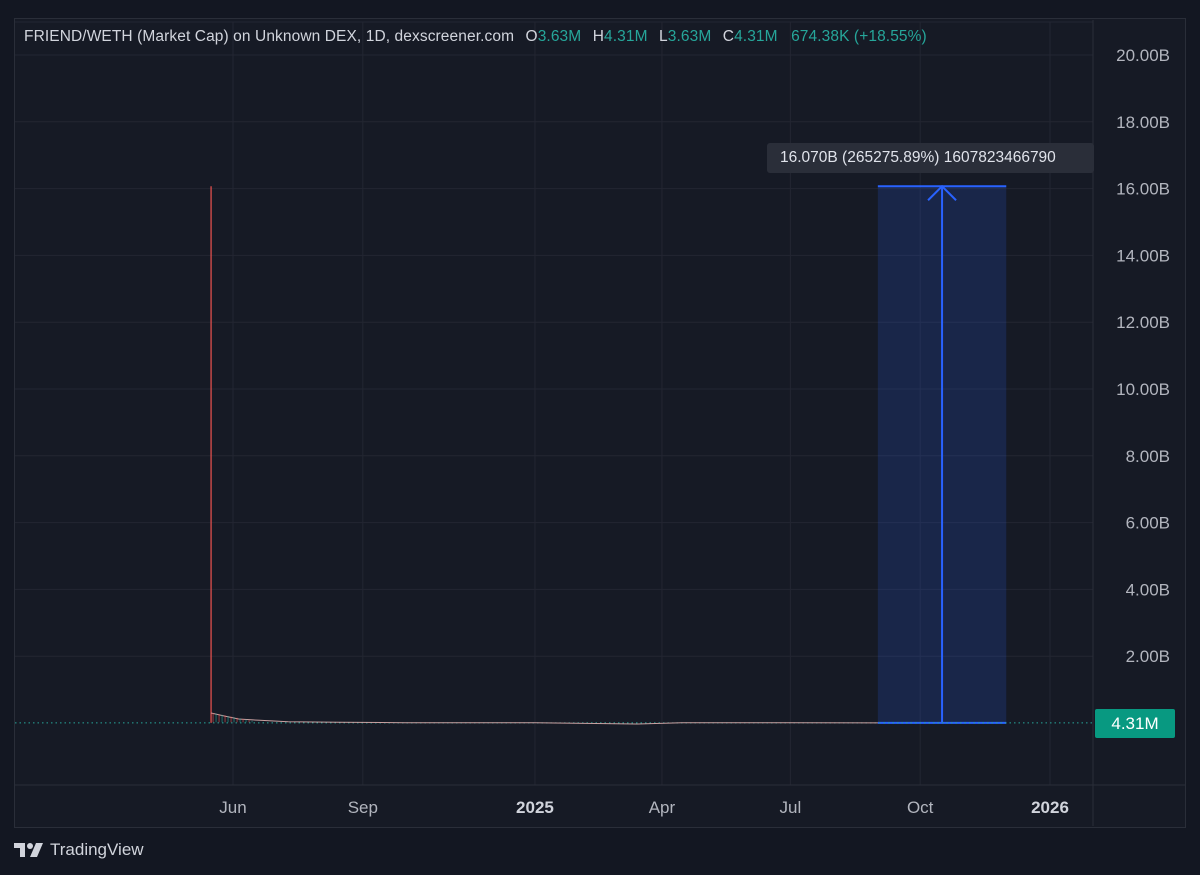  I want to click on legend-open-value: 3.63M, so click(559, 36).